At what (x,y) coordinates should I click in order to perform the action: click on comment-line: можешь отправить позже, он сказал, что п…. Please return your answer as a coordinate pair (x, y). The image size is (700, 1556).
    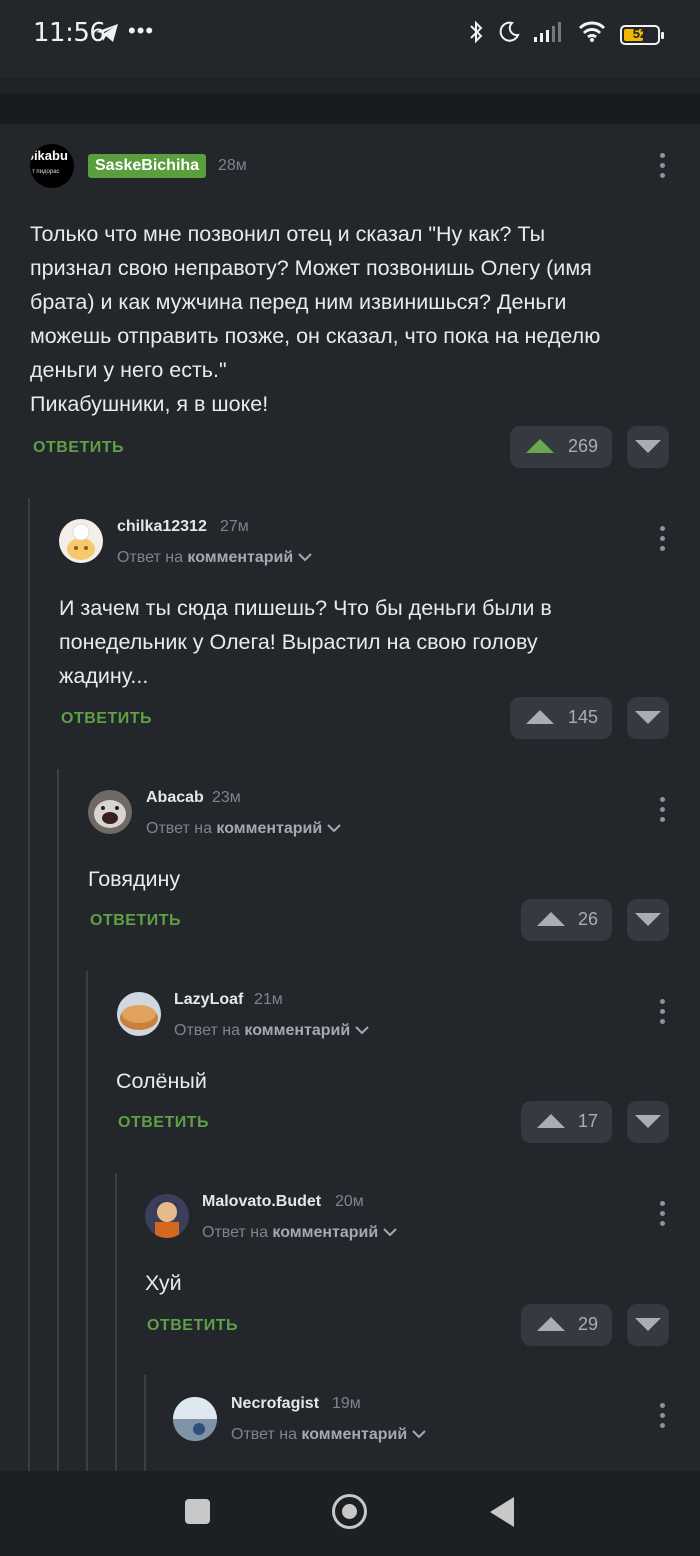
    Looking at the image, I should click on (315, 336).